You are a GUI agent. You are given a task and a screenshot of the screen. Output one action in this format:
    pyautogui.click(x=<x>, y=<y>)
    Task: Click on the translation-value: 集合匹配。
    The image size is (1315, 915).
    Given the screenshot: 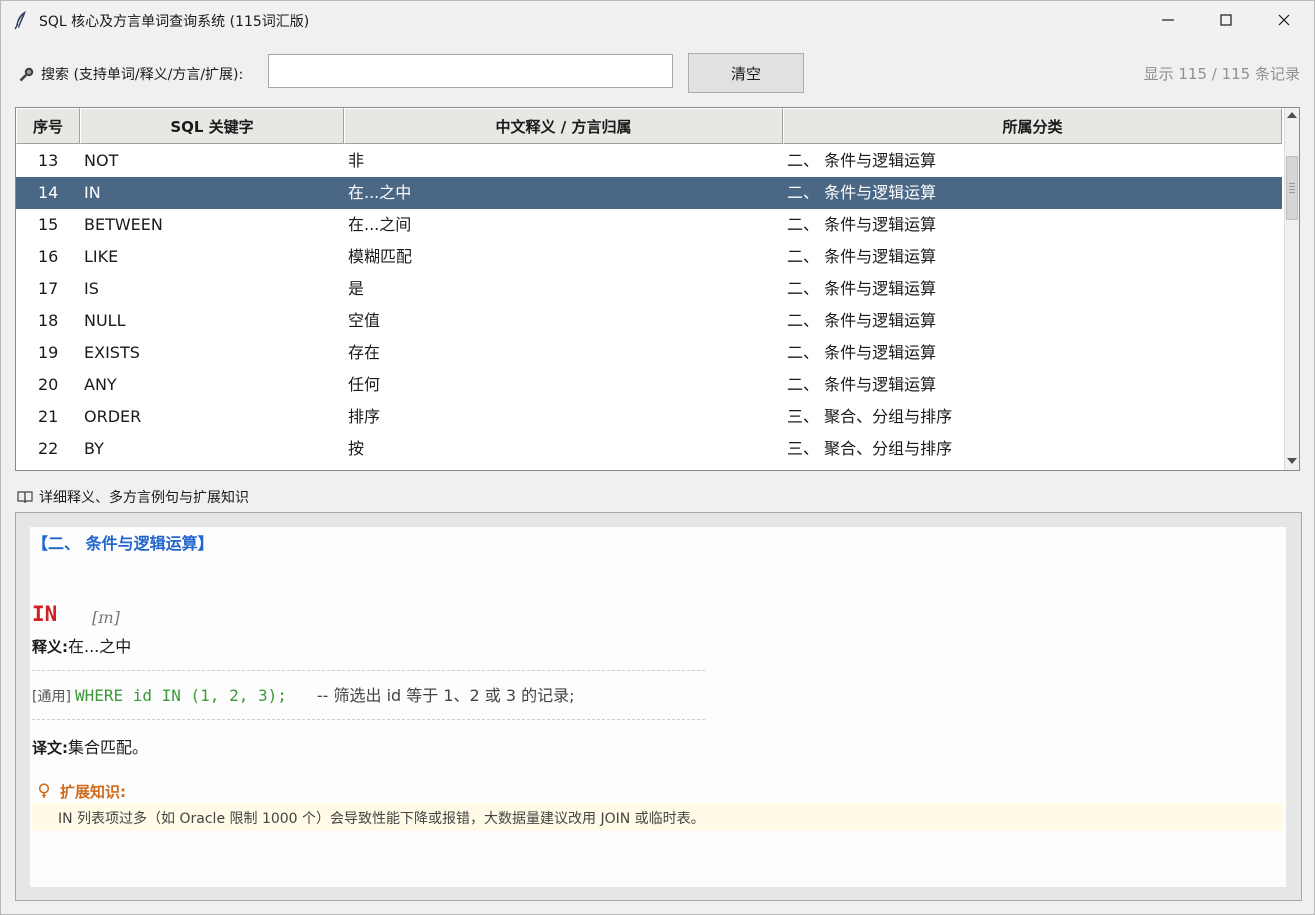 What is the action you would take?
    pyautogui.click(x=108, y=747)
    